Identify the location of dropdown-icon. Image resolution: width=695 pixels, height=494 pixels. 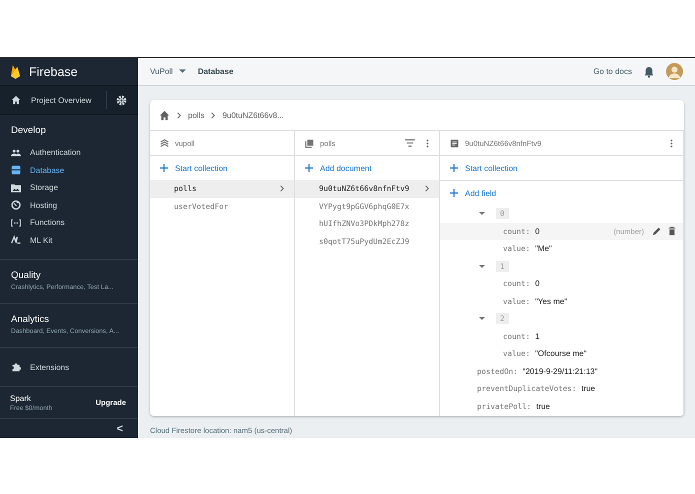
(182, 71).